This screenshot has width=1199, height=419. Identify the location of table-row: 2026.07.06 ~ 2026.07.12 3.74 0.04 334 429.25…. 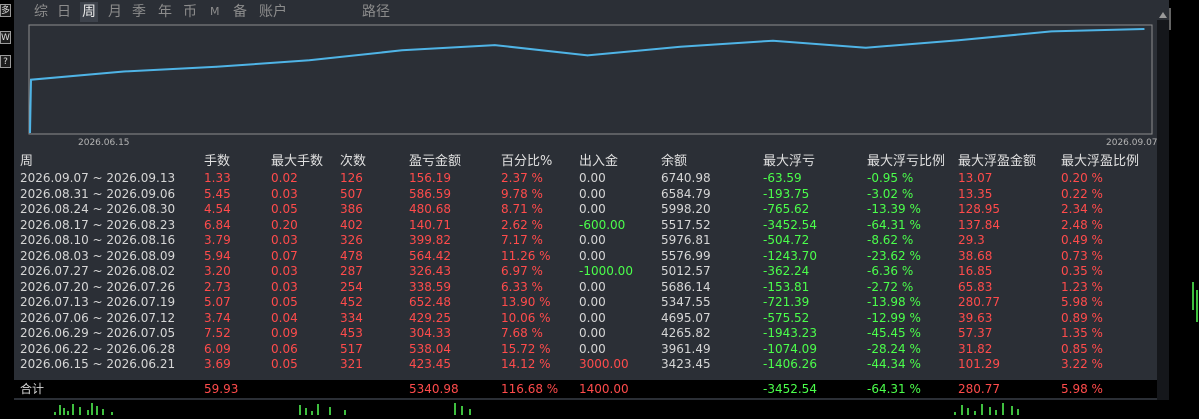
(592, 319).